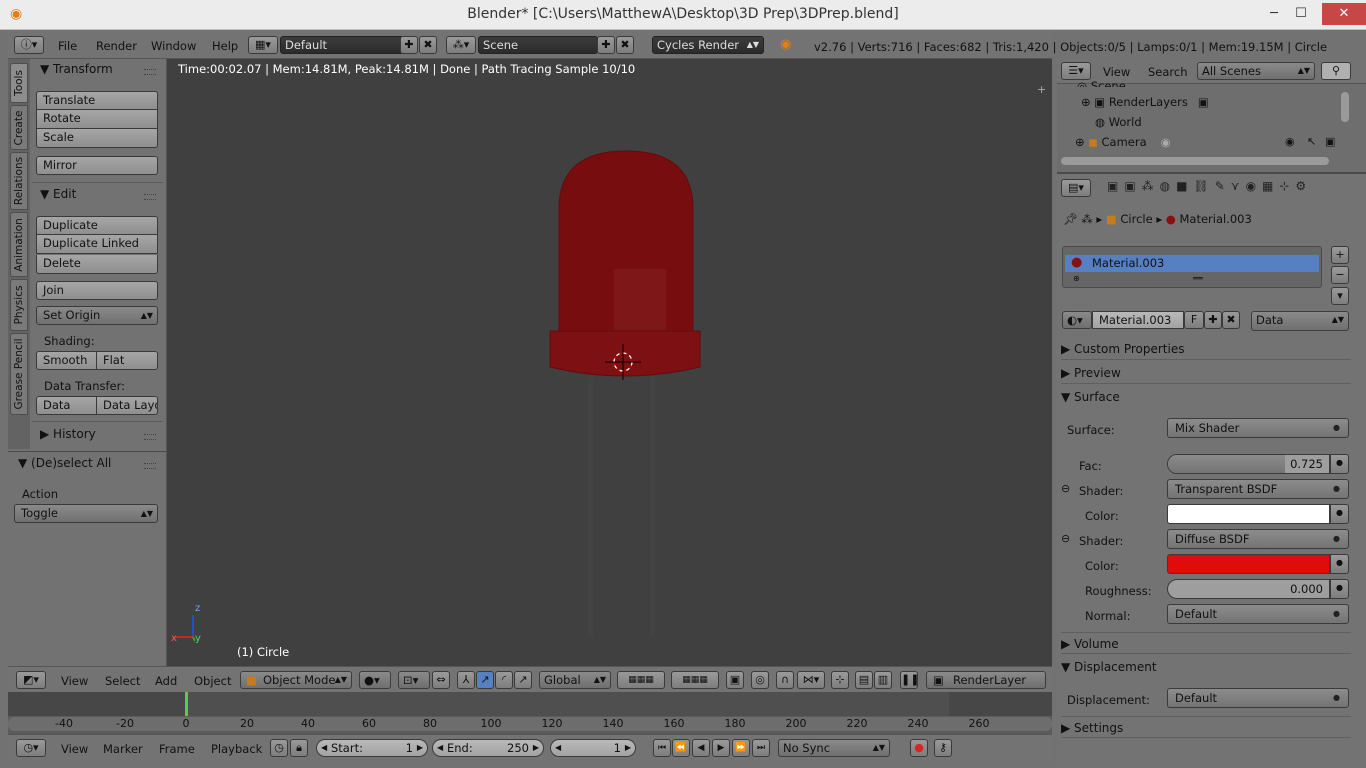 Image resolution: width=1366 pixels, height=768 pixels. I want to click on duplicate-linked-button: Duplicate Linked, so click(97, 244).